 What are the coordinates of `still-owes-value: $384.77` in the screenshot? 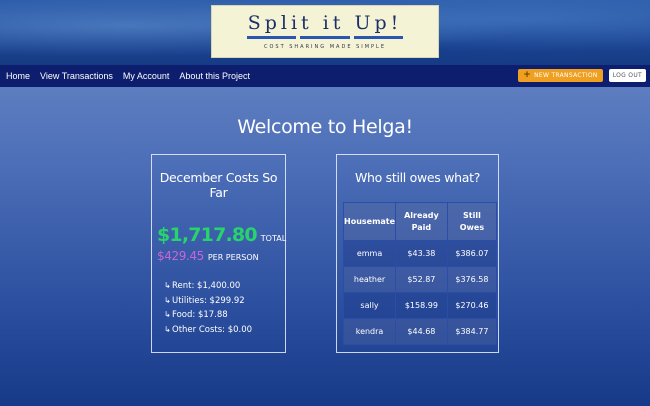 It's located at (472, 331).